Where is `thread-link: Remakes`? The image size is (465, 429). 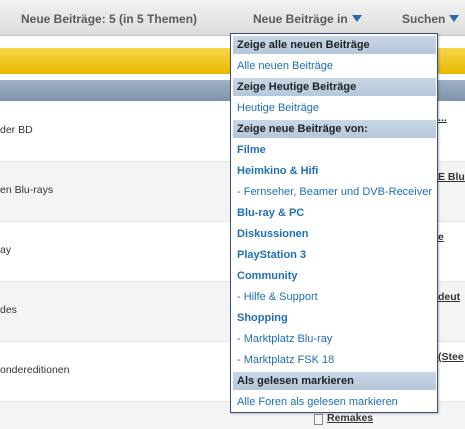
thread-link: Remakes is located at coordinates (350, 418).